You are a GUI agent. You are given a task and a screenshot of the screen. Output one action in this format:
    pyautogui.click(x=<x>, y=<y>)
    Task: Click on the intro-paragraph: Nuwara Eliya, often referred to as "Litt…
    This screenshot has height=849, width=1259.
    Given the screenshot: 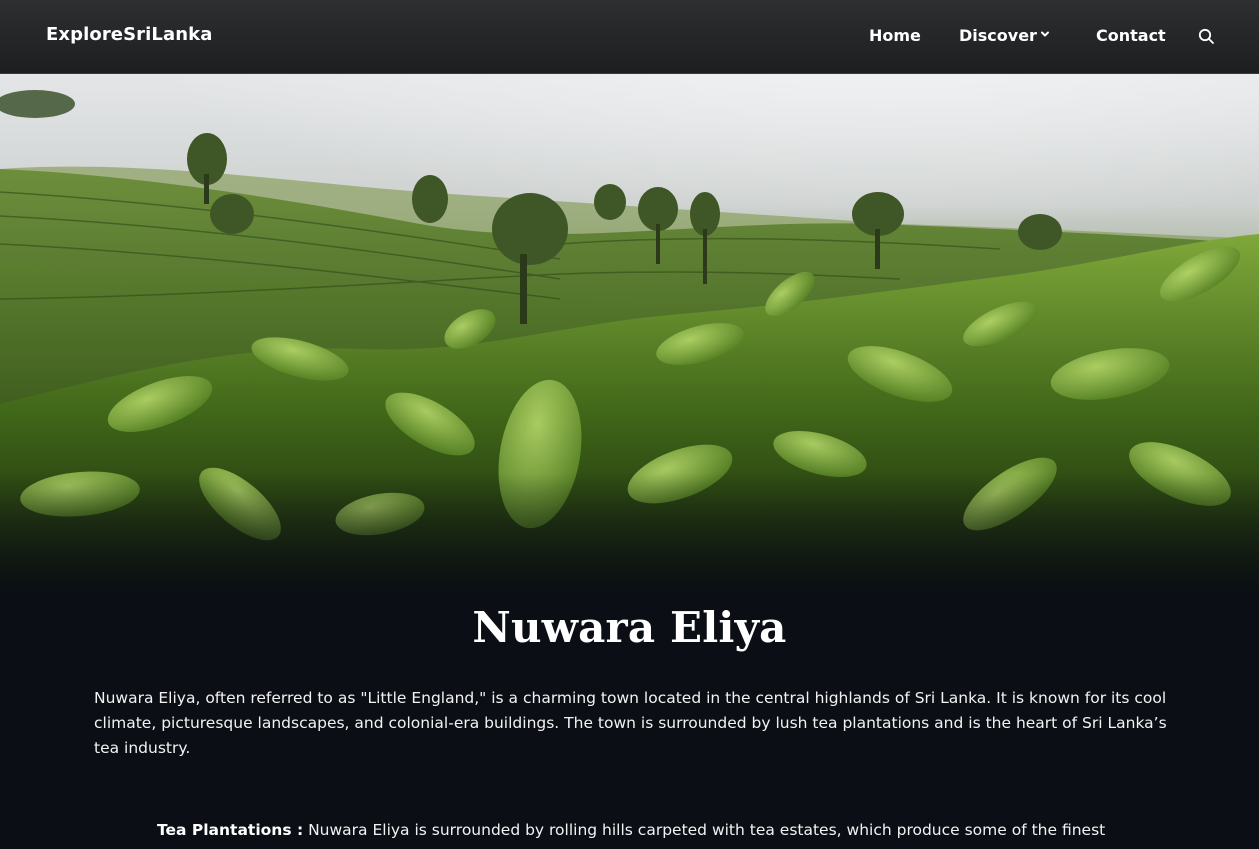 What is the action you would take?
    pyautogui.click(x=630, y=723)
    